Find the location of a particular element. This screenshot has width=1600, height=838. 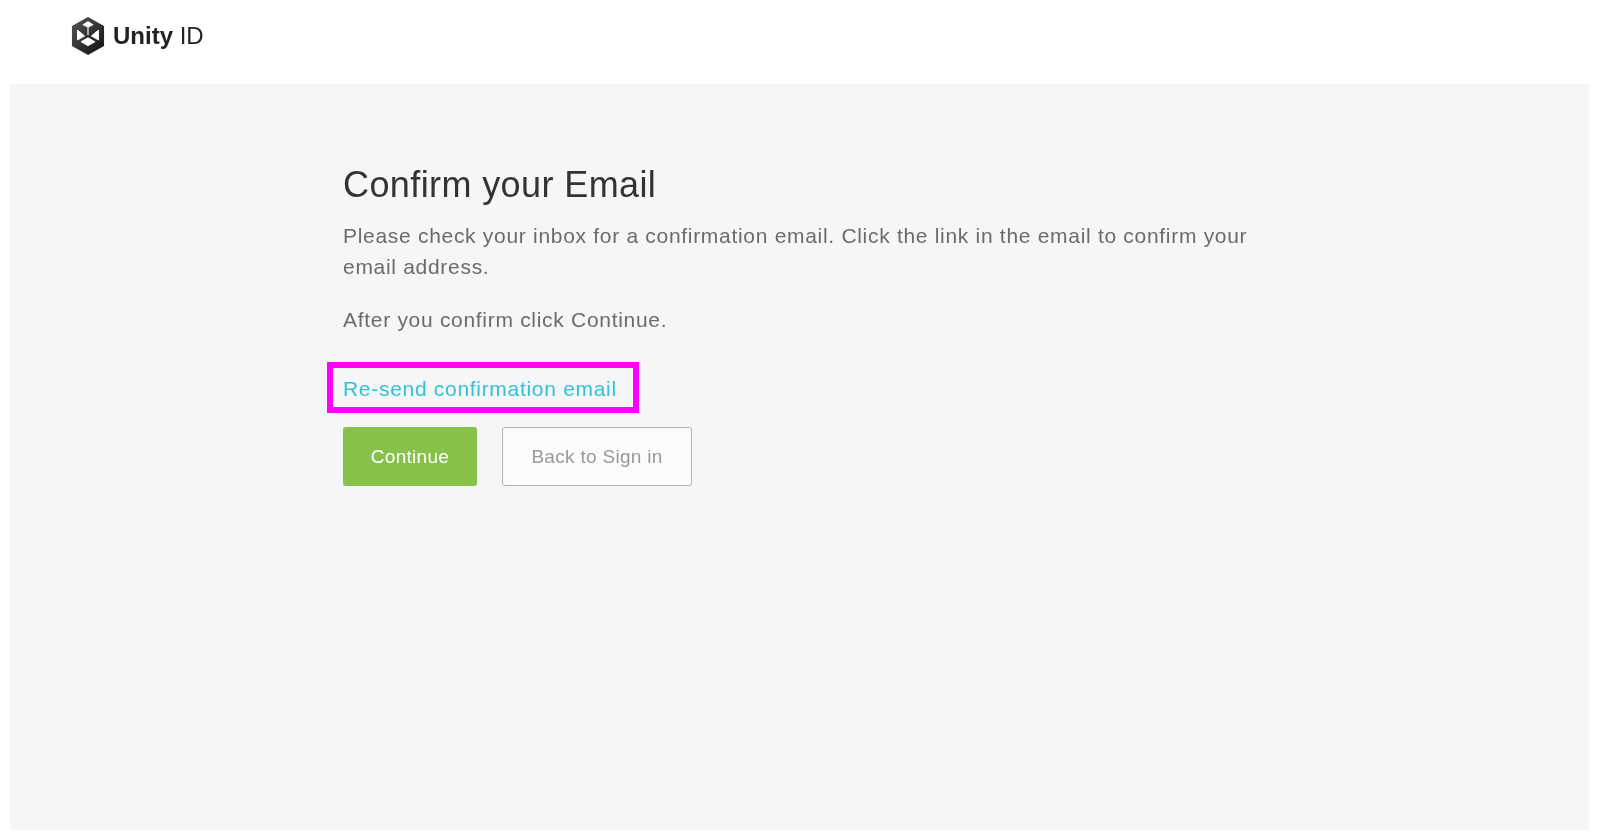

continue-button: Continue is located at coordinates (410, 456).